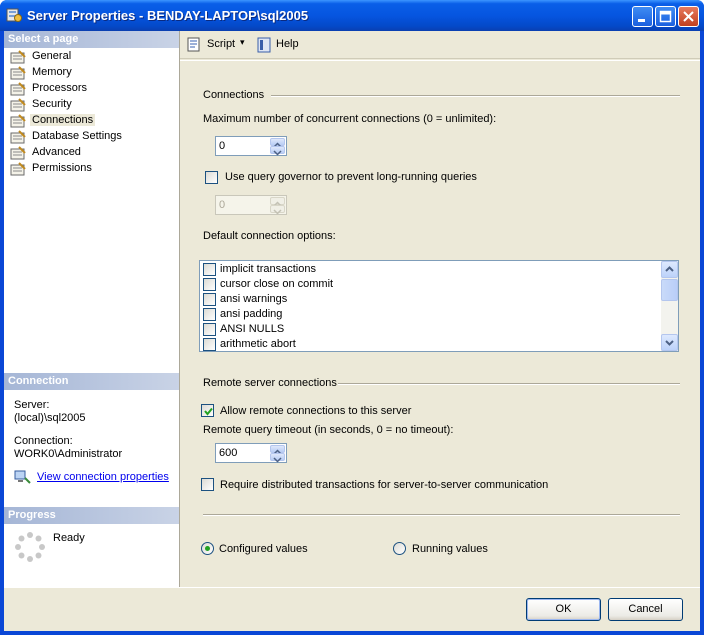  I want to click on scroll-down-button, so click(669, 342).